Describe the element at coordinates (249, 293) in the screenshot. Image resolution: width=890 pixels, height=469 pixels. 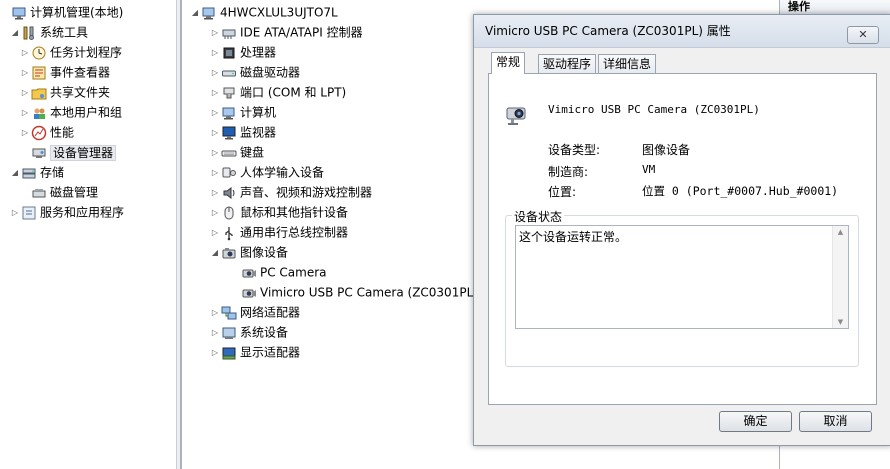
I see `camera-icon` at that location.